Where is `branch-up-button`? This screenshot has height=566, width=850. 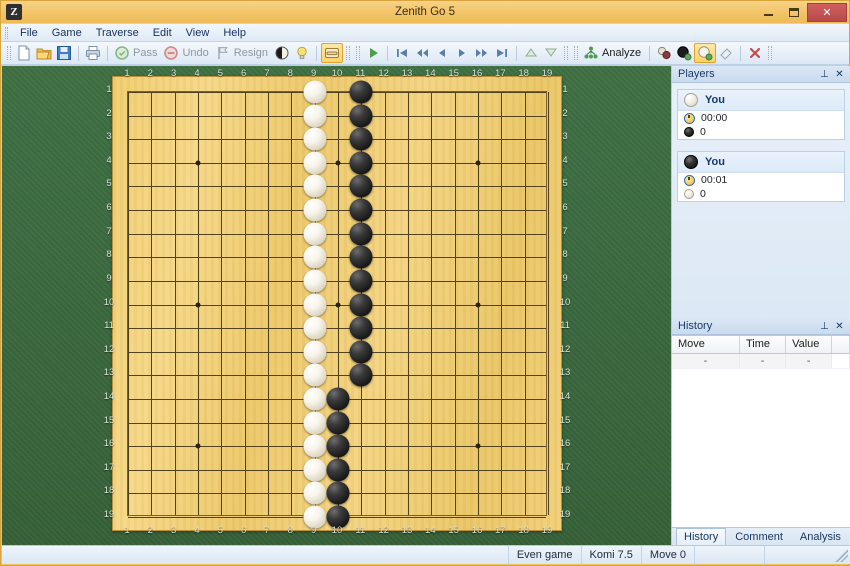
branch-up-button is located at coordinates (531, 53).